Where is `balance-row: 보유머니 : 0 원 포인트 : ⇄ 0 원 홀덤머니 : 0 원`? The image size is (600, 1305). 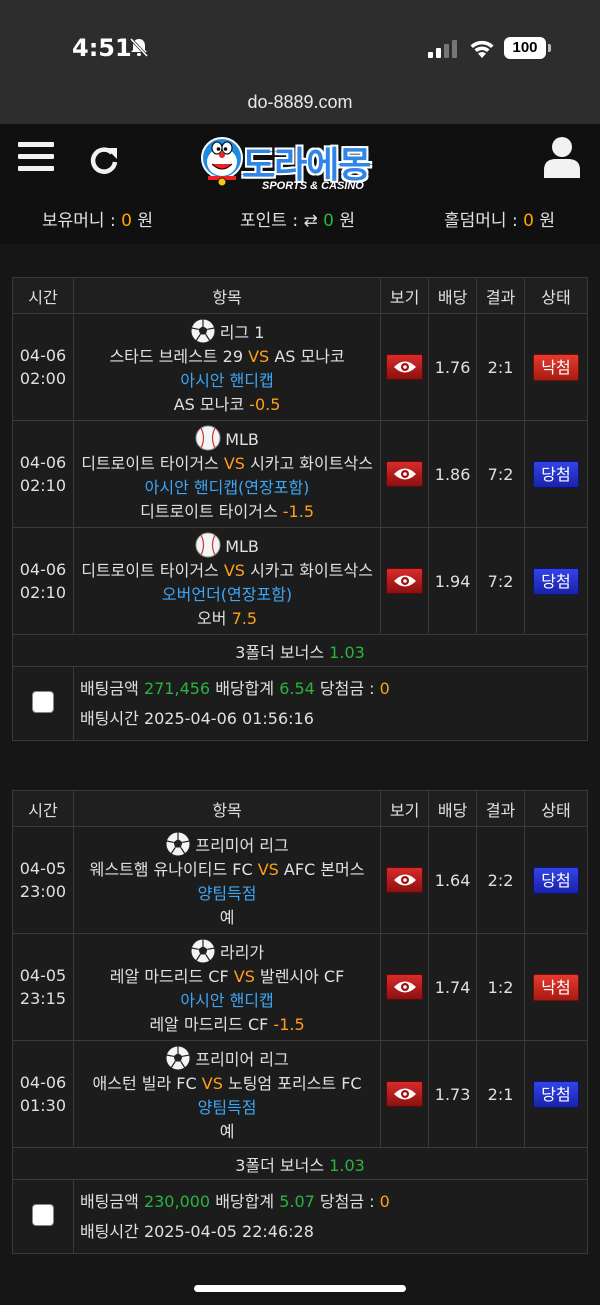
balance-row: 보유머니 : 0 원 포인트 : ⇄ 0 원 홀덤머니 : 0 원 is located at coordinates (300, 220).